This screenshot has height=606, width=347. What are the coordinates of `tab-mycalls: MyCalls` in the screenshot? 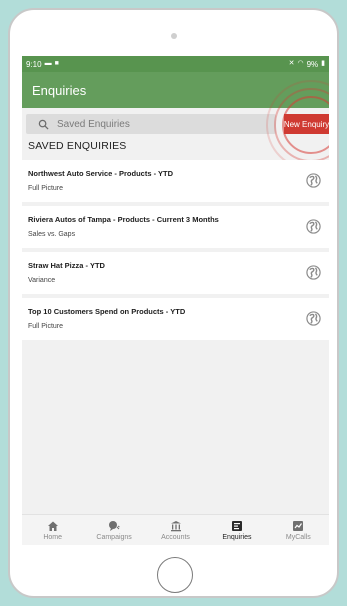 It's located at (298, 530).